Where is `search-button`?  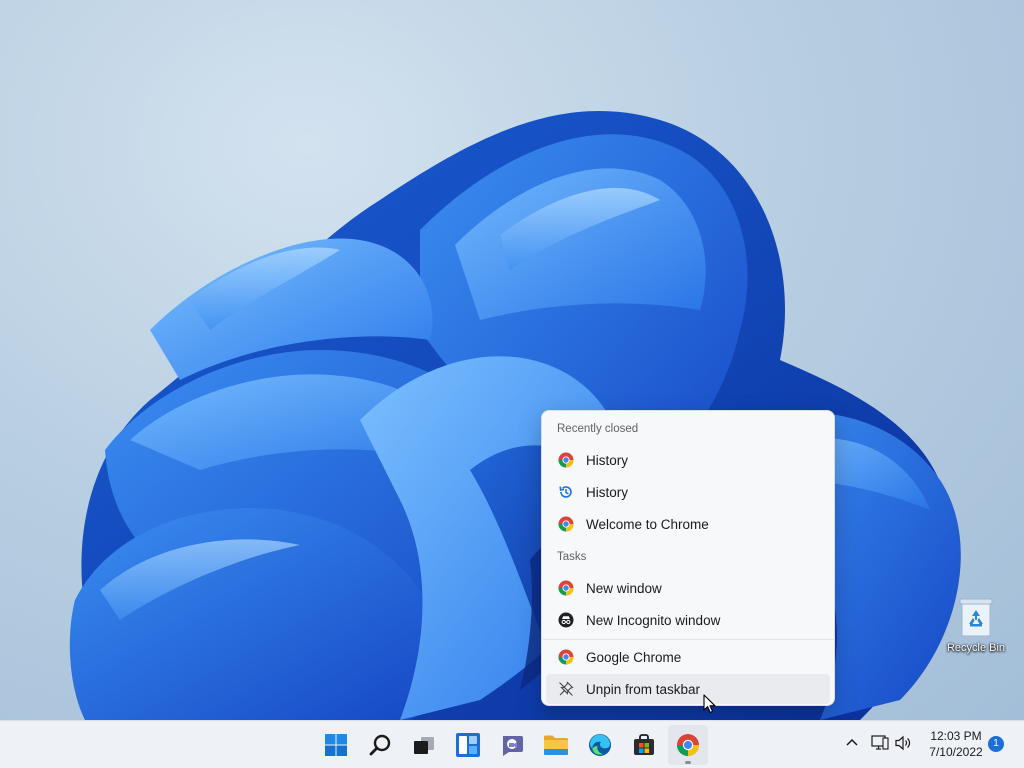 search-button is located at coordinates (380, 745).